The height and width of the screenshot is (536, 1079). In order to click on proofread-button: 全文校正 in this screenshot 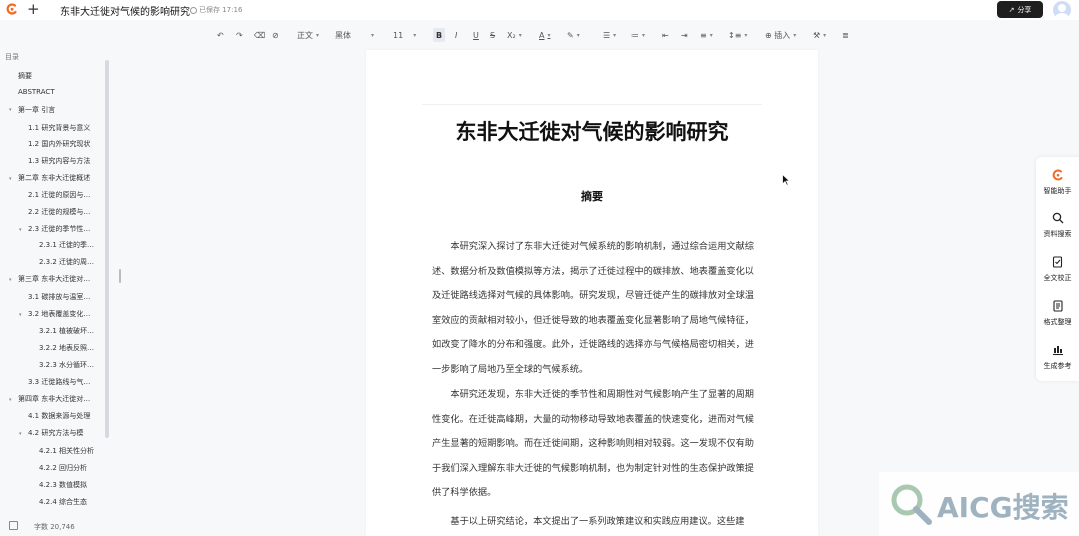, I will do `click(1057, 269)`.